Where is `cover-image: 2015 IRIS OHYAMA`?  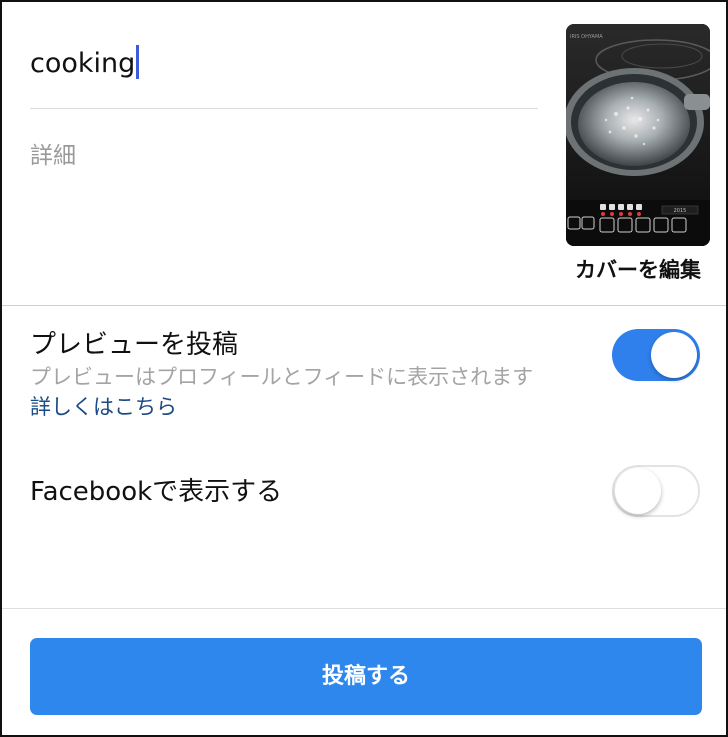 cover-image: 2015 IRIS OHYAMA is located at coordinates (638, 135).